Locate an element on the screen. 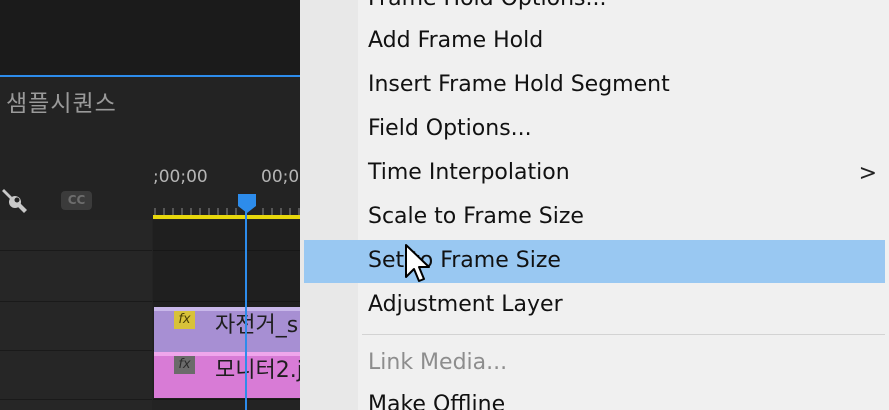 Image resolution: width=889 pixels, height=410 pixels. menu-item-label: Insert Frame Hold Segment is located at coordinates (519, 84).